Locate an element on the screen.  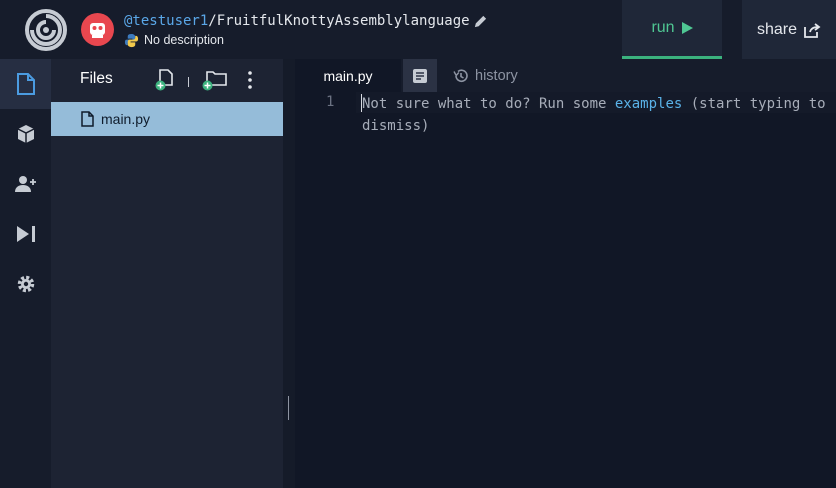
tab-console is located at coordinates (420, 75).